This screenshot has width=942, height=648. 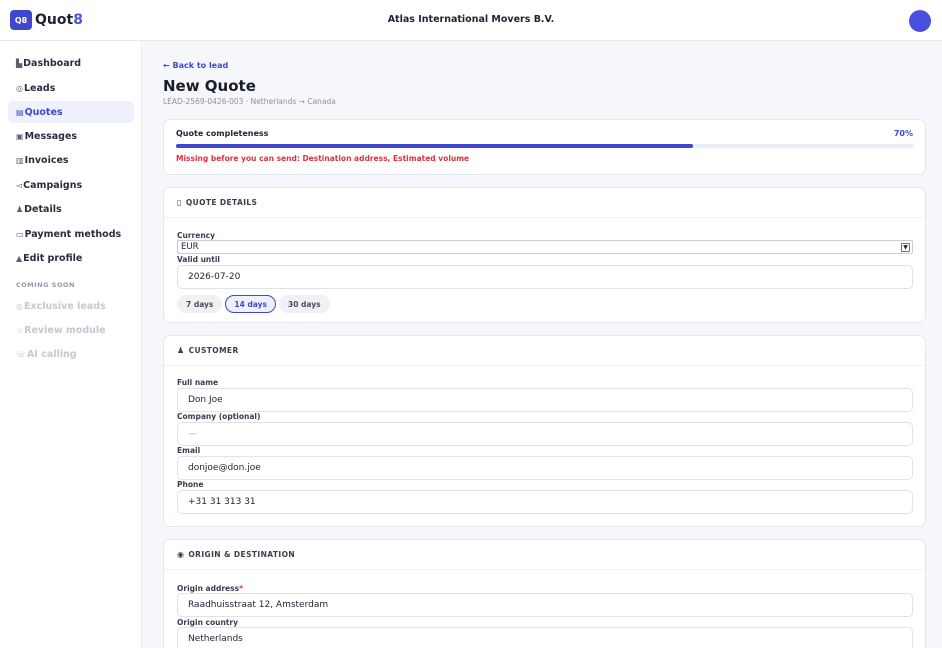 What do you see at coordinates (198, 382) in the screenshot?
I see `full-name-label: Full name` at bounding box center [198, 382].